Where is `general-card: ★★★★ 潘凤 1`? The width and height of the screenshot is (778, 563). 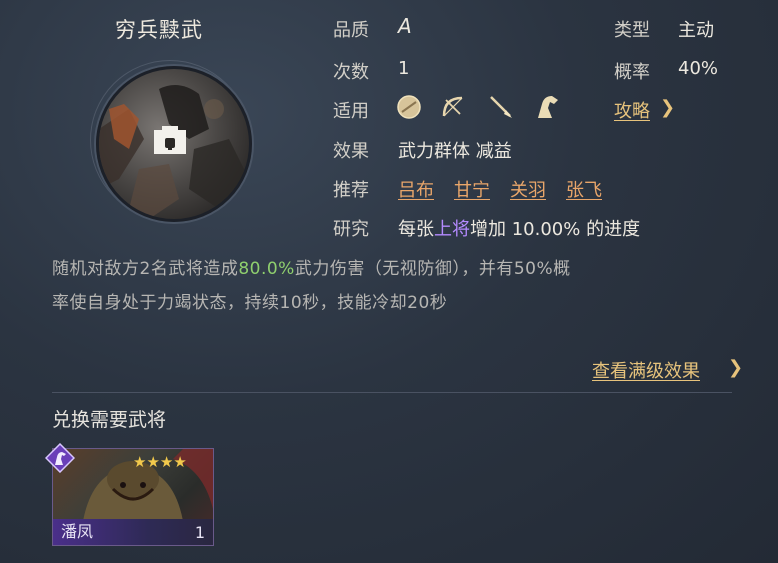
general-card: ★★★★ 潘凤 1 is located at coordinates (133, 497).